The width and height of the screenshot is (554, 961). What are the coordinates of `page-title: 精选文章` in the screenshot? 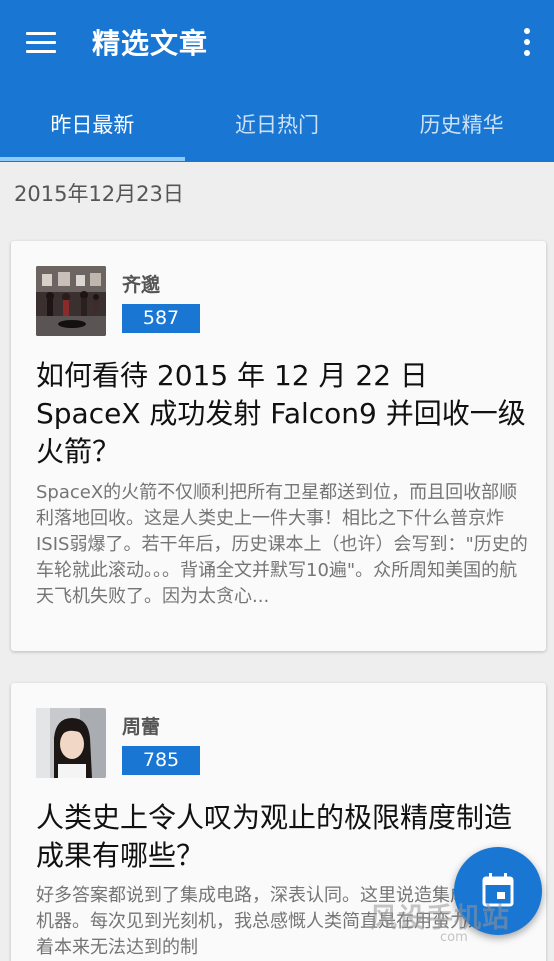 It's located at (150, 43).